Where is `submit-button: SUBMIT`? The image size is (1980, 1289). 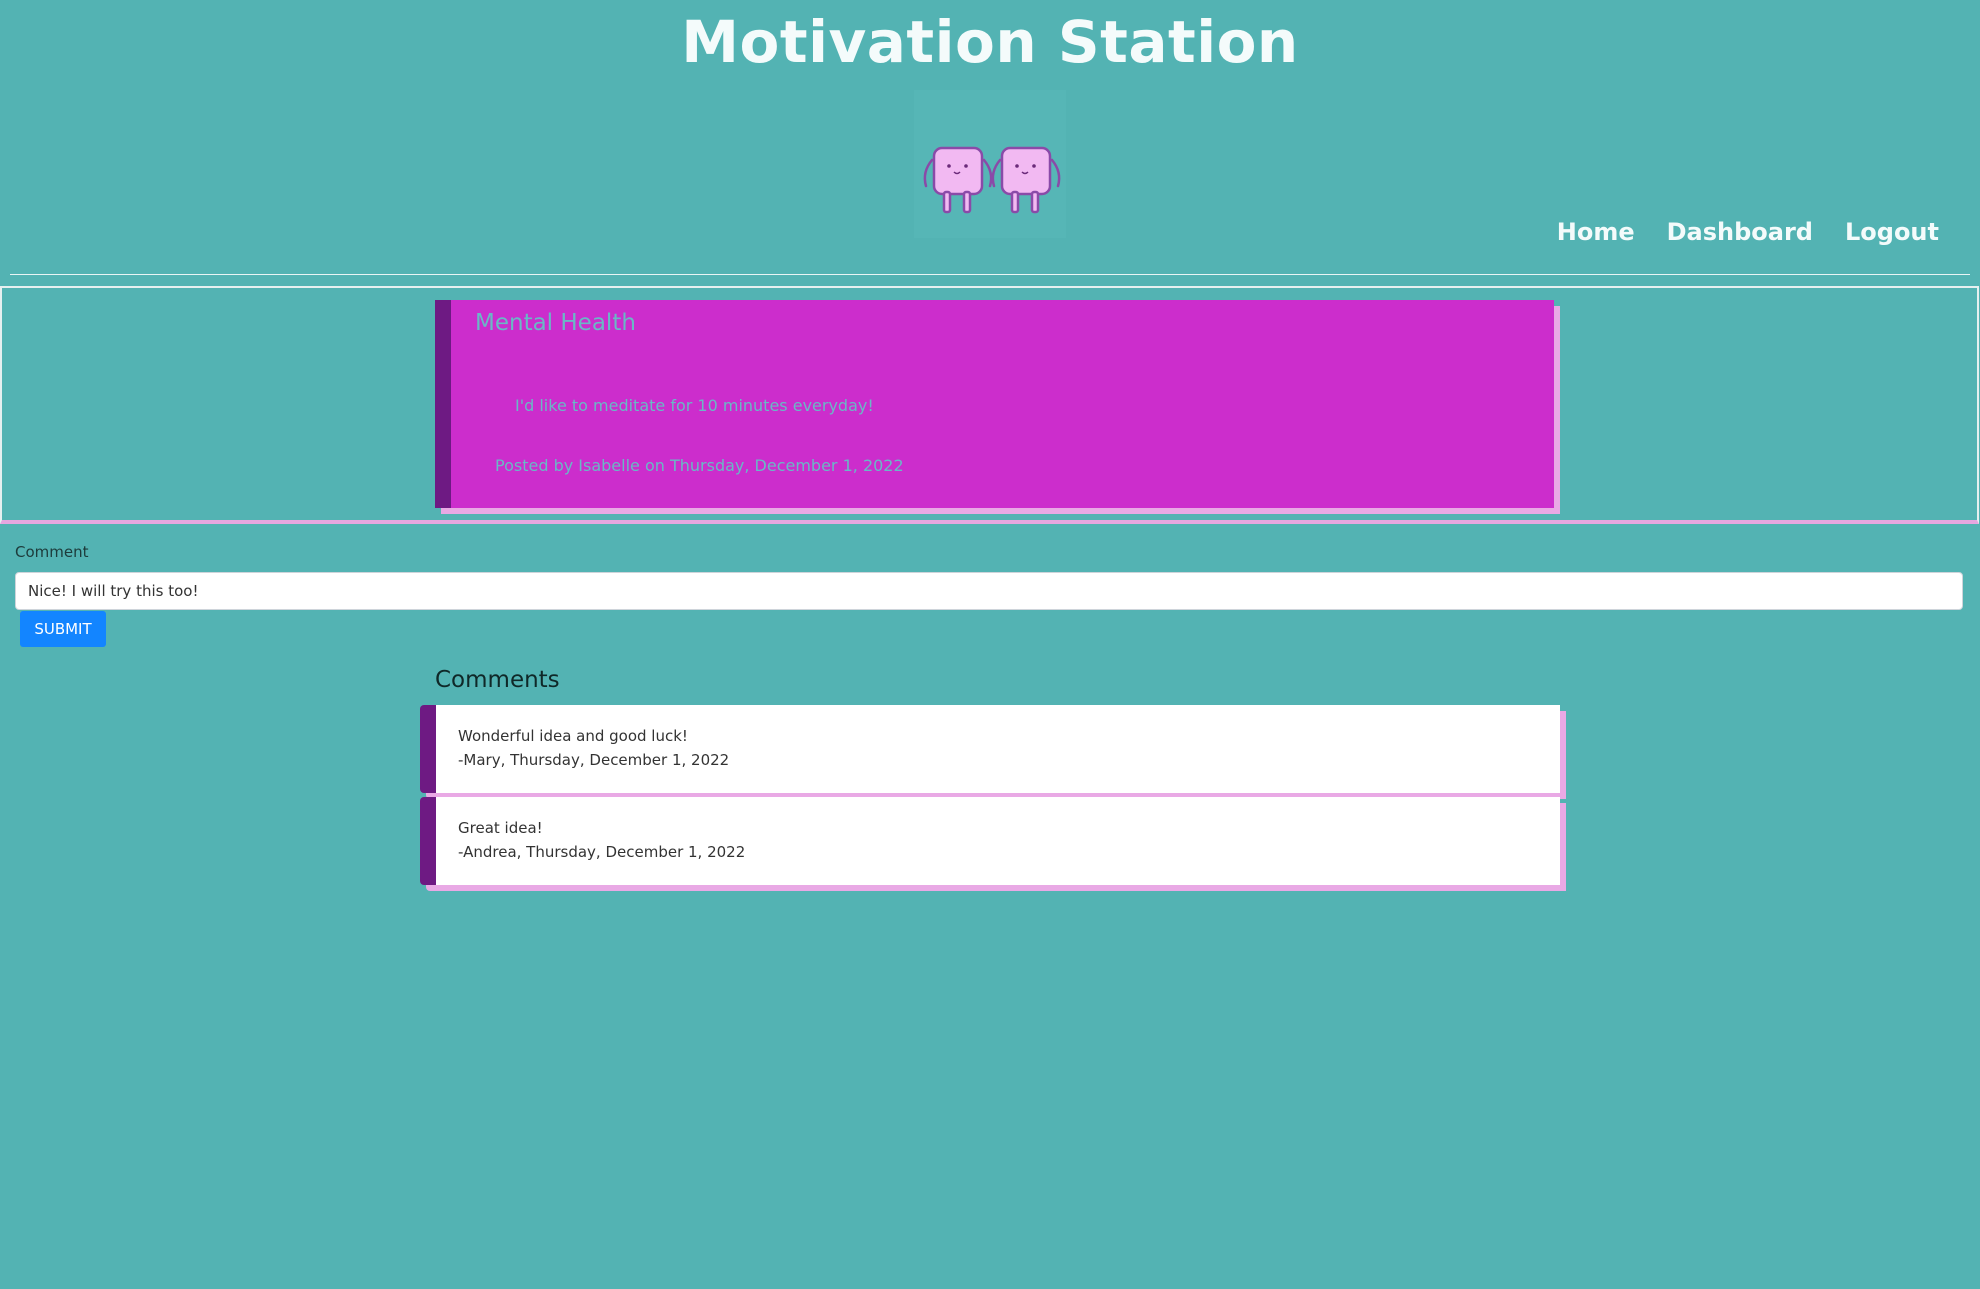
submit-button: SUBMIT is located at coordinates (63, 629).